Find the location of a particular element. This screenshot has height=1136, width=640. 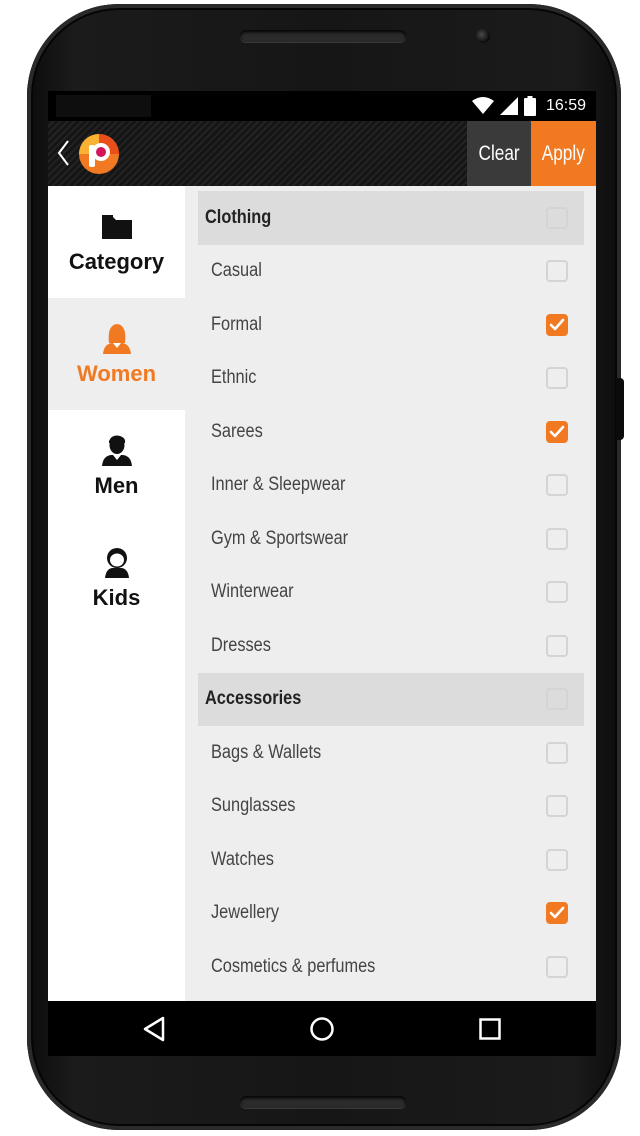

clear-button-label: Clear is located at coordinates (499, 153).